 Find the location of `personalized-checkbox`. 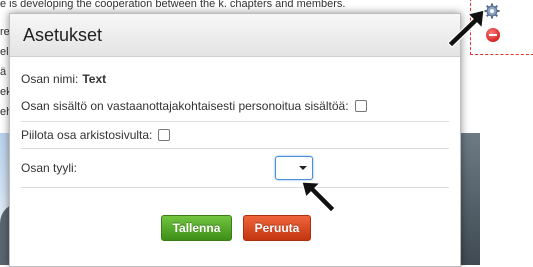

personalized-checkbox is located at coordinates (360, 106).